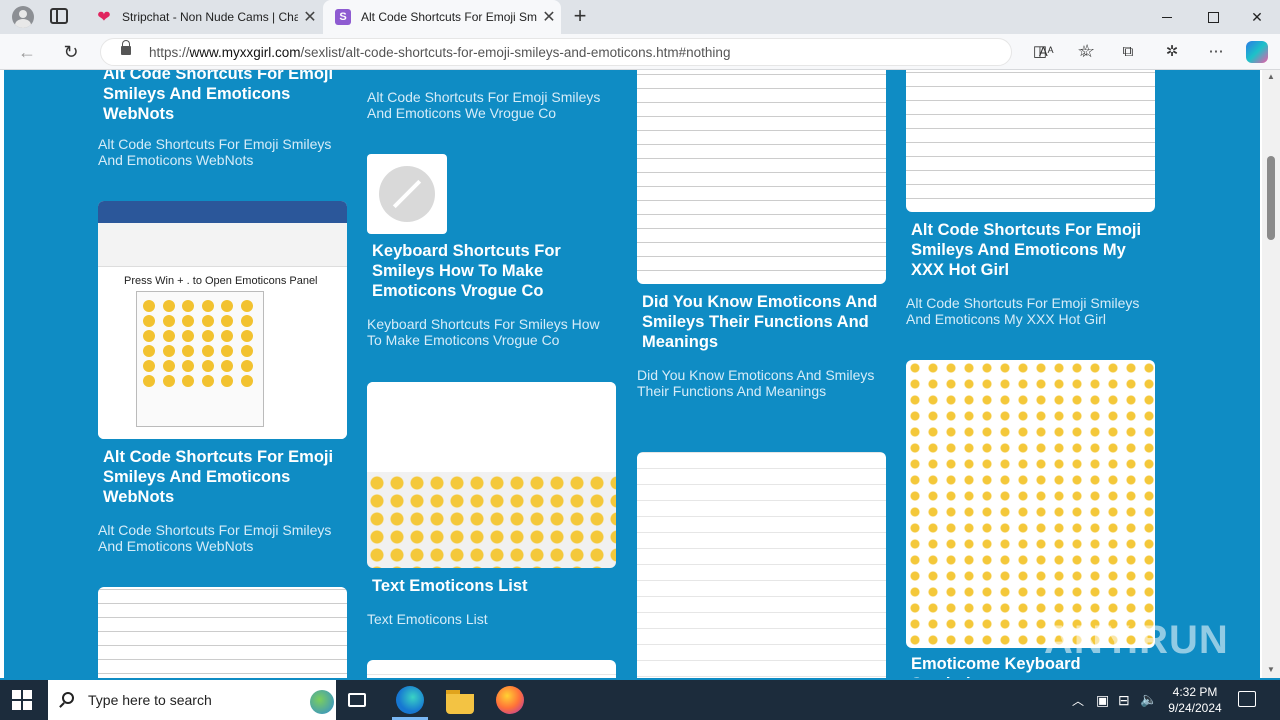  Describe the element at coordinates (200, 359) in the screenshot. I see `emoji-panel-image` at that location.